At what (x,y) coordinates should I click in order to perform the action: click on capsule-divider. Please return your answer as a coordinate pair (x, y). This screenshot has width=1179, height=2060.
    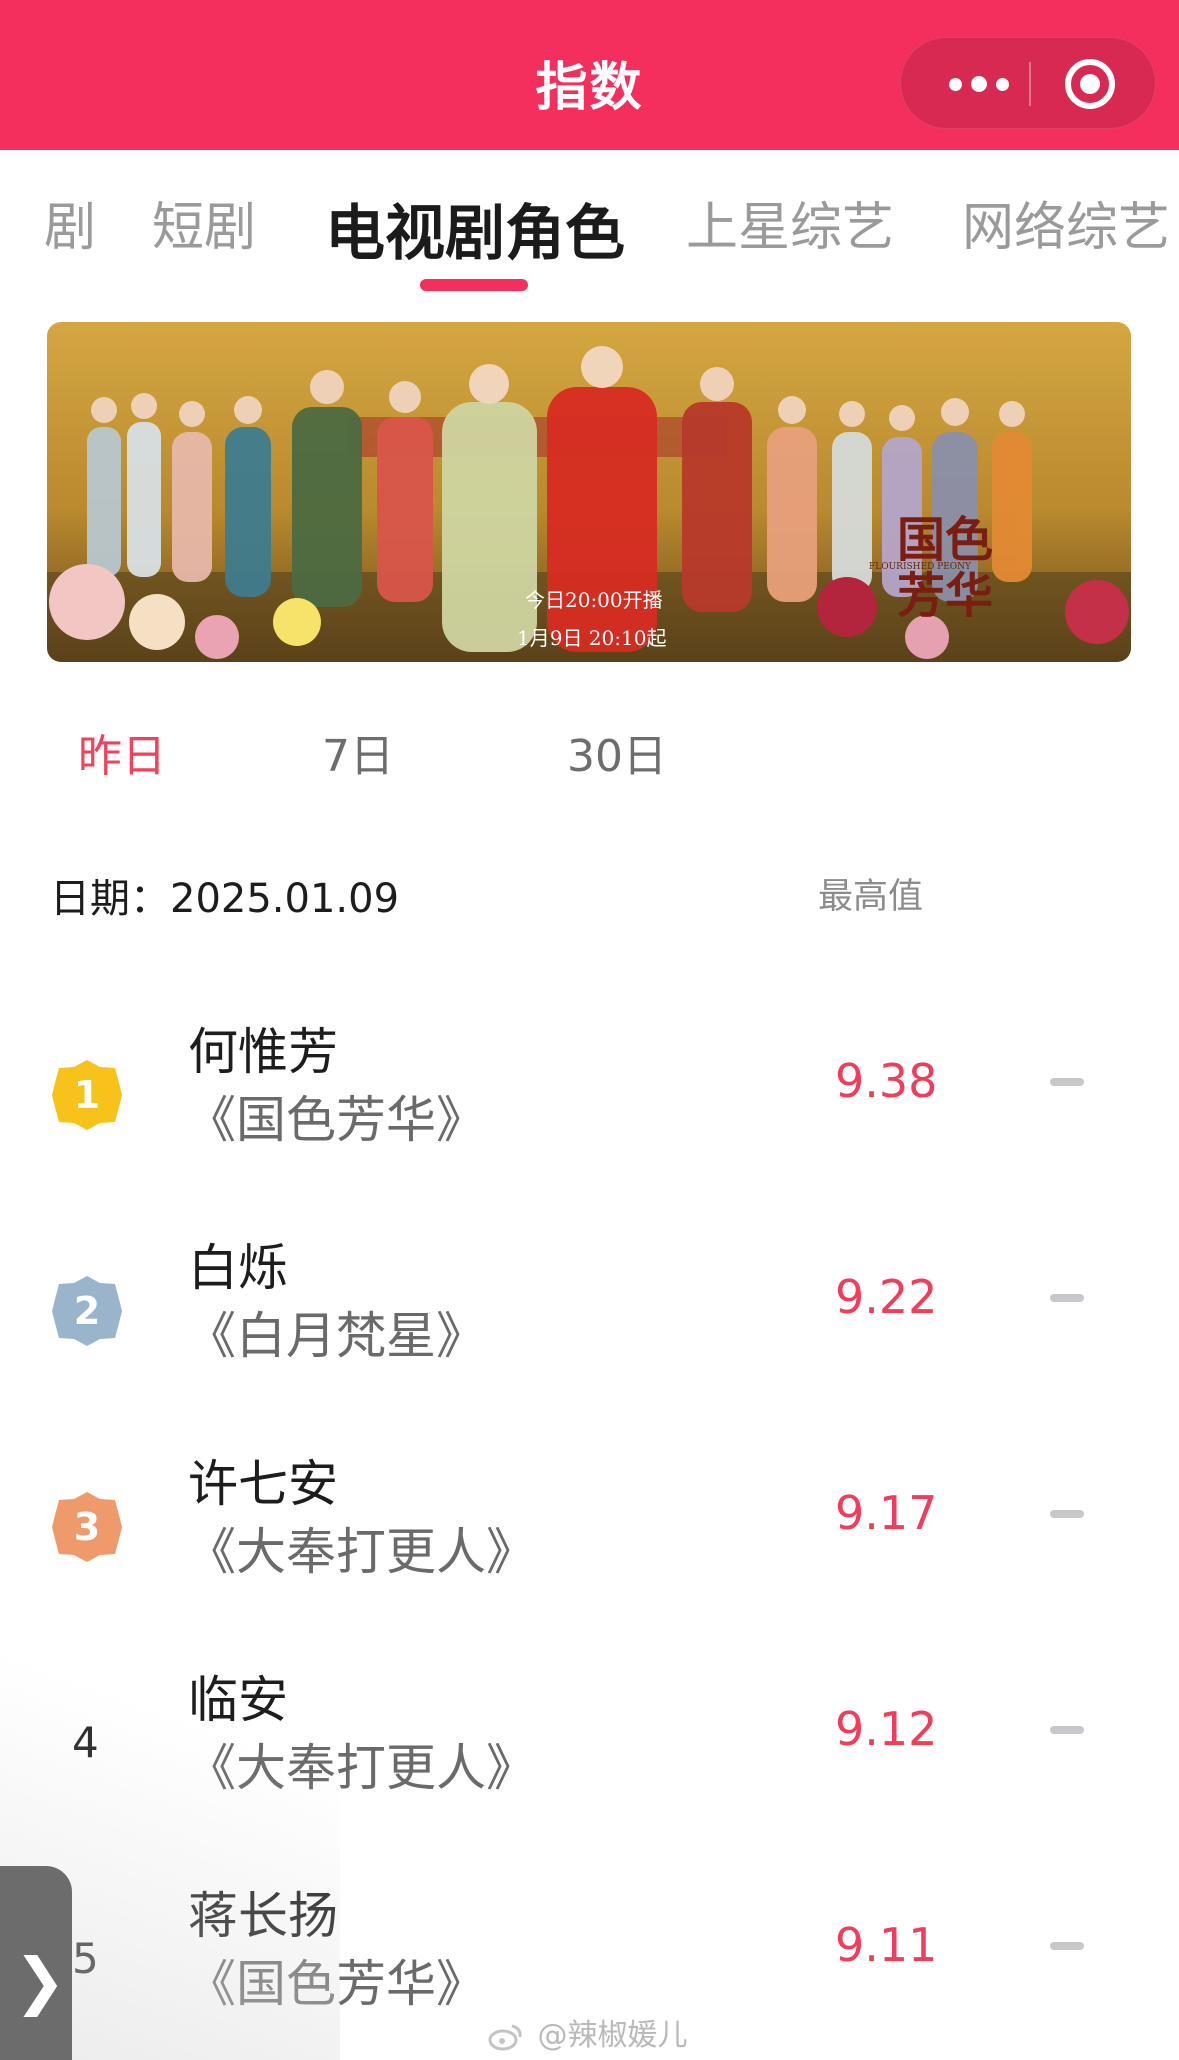
    Looking at the image, I should click on (1030, 84).